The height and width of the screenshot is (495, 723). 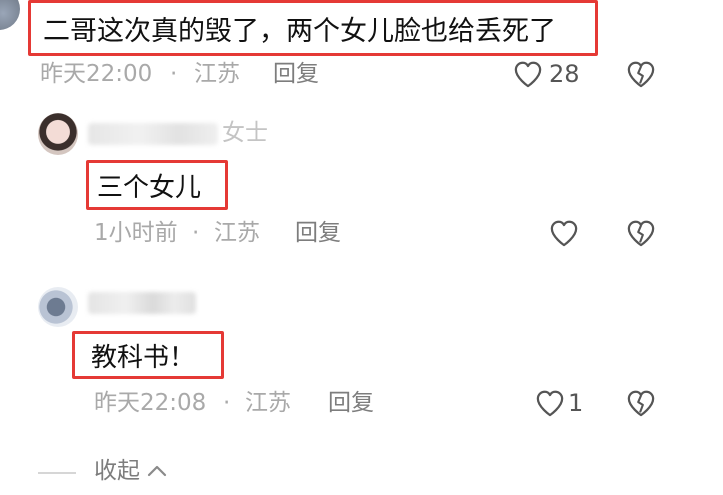 I want to click on comment-time: 昨天22:08, so click(x=150, y=403).